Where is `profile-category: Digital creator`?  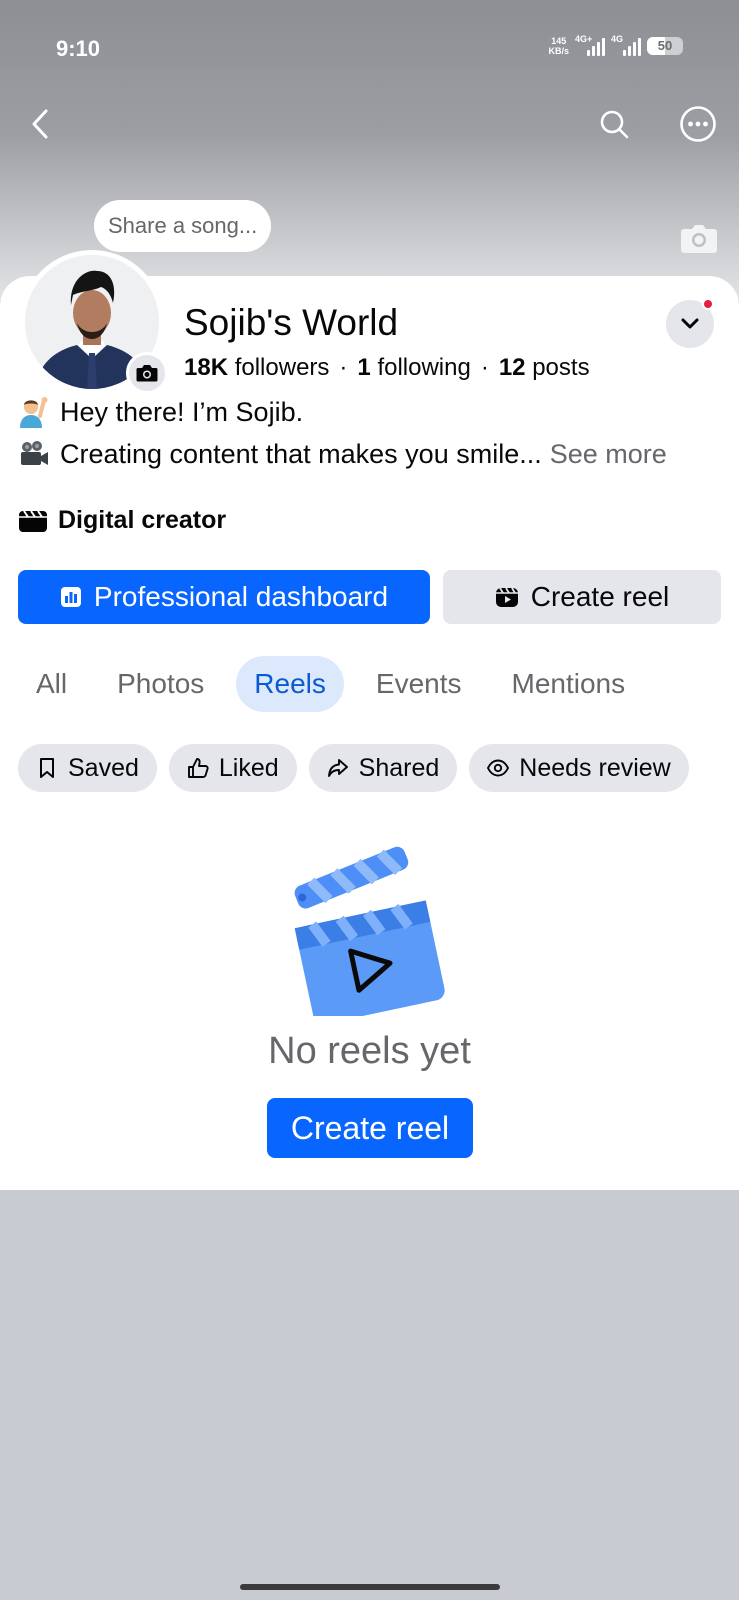 profile-category: Digital creator is located at coordinates (122, 520).